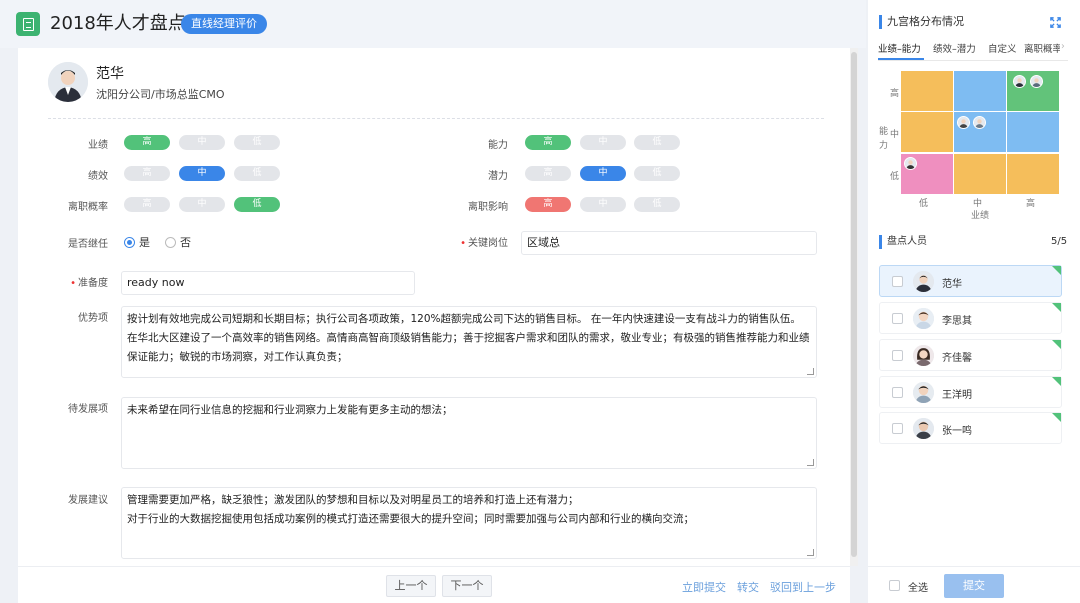 The width and height of the screenshot is (1080, 603). Describe the element at coordinates (257, 142) in the screenshot. I see `performance-low-pill: 低` at that location.